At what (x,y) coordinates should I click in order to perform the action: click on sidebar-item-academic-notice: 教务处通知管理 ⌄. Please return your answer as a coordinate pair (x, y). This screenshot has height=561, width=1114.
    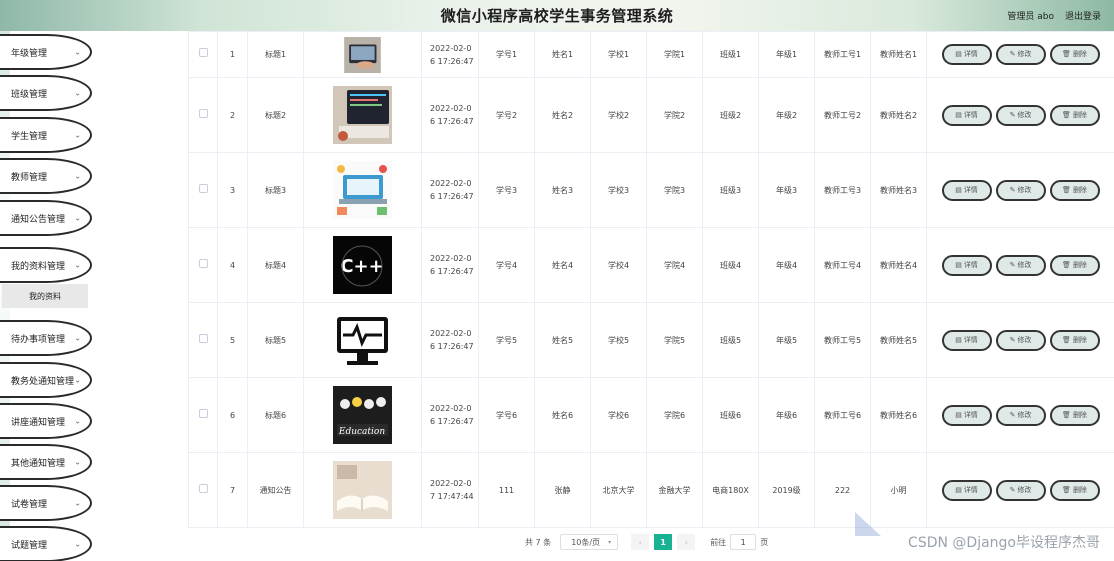
    Looking at the image, I should click on (46, 380).